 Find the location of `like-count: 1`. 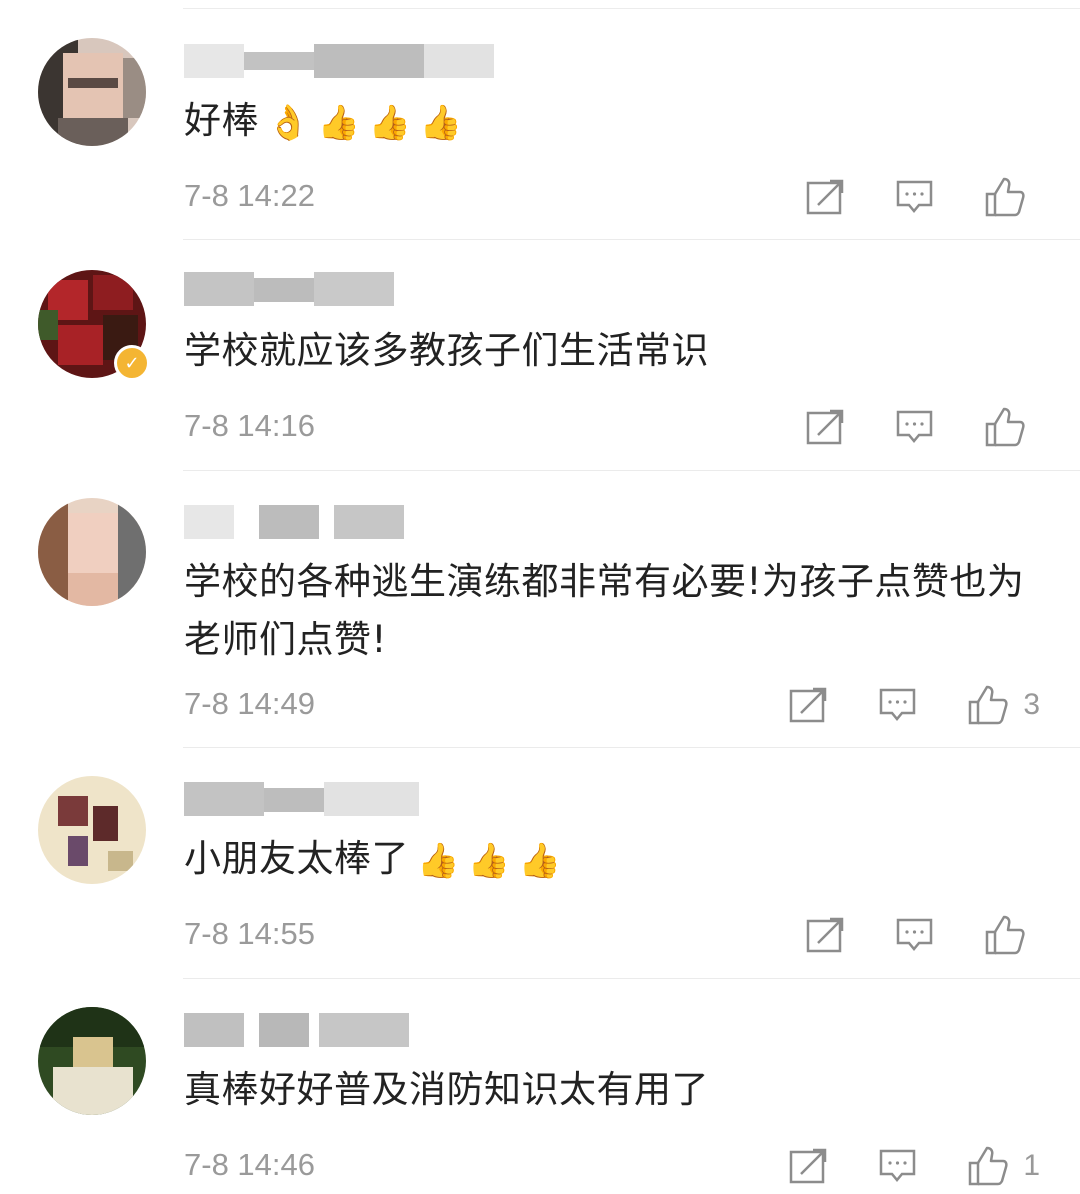

like-count: 1 is located at coordinates (1031, 1165).